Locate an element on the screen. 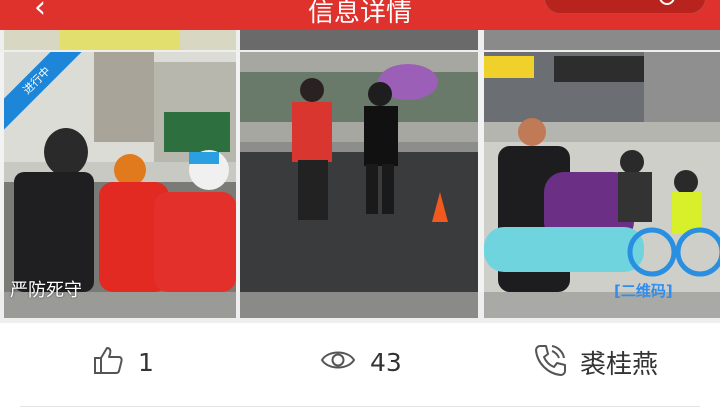 The height and width of the screenshot is (416, 720). qr-code-link: [二维码] is located at coordinates (643, 290).